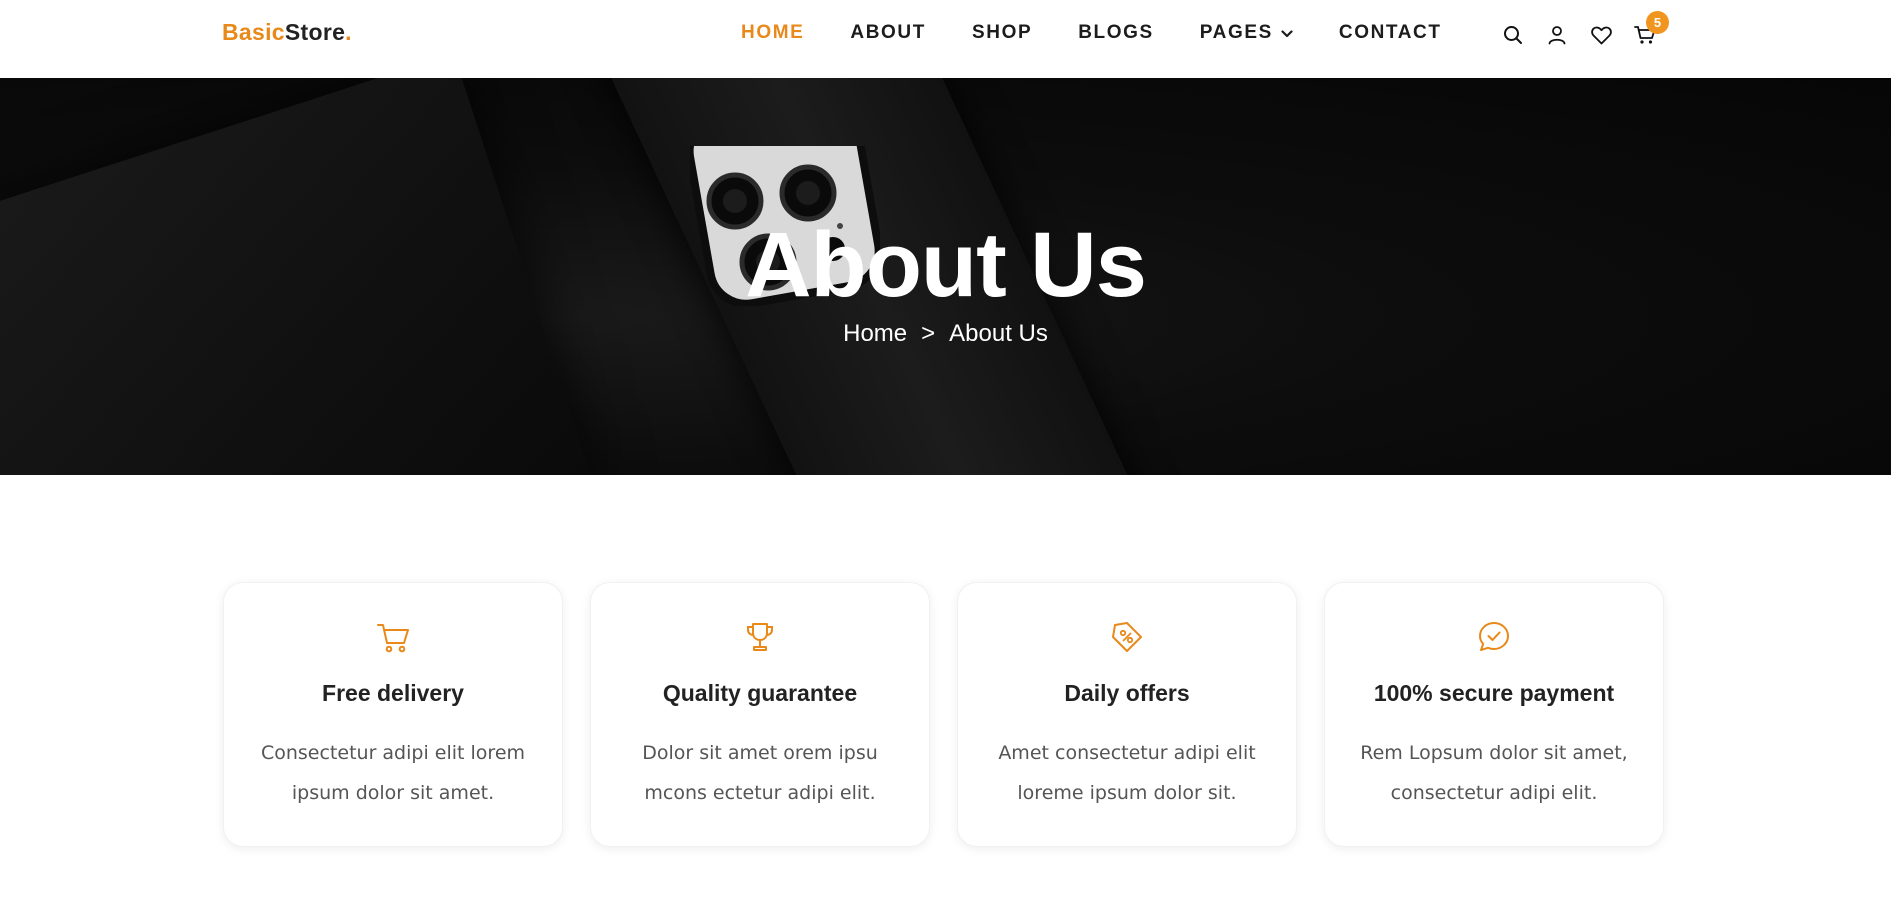  What do you see at coordinates (945, 334) in the screenshot?
I see `breadcrumb: Home > About Us` at bounding box center [945, 334].